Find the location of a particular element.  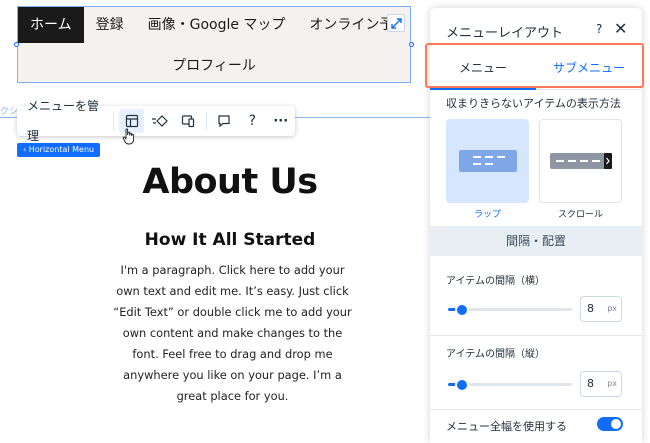

option-wrap is located at coordinates (487, 161).